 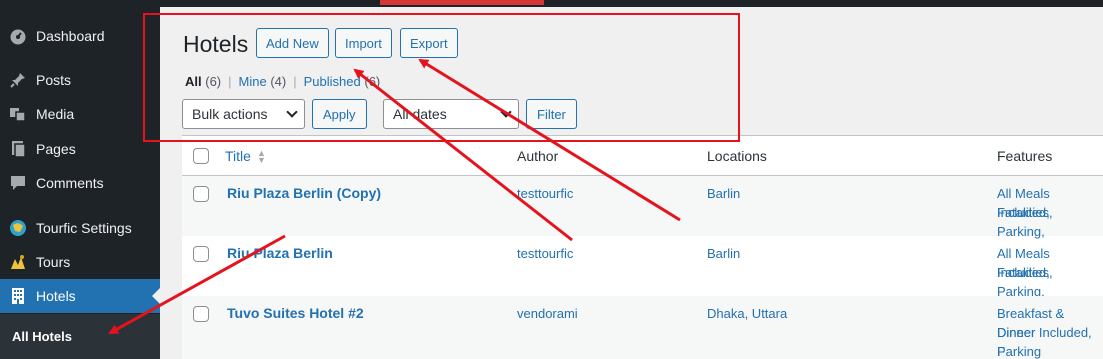 I want to click on comment-icon, so click(x=18, y=183).